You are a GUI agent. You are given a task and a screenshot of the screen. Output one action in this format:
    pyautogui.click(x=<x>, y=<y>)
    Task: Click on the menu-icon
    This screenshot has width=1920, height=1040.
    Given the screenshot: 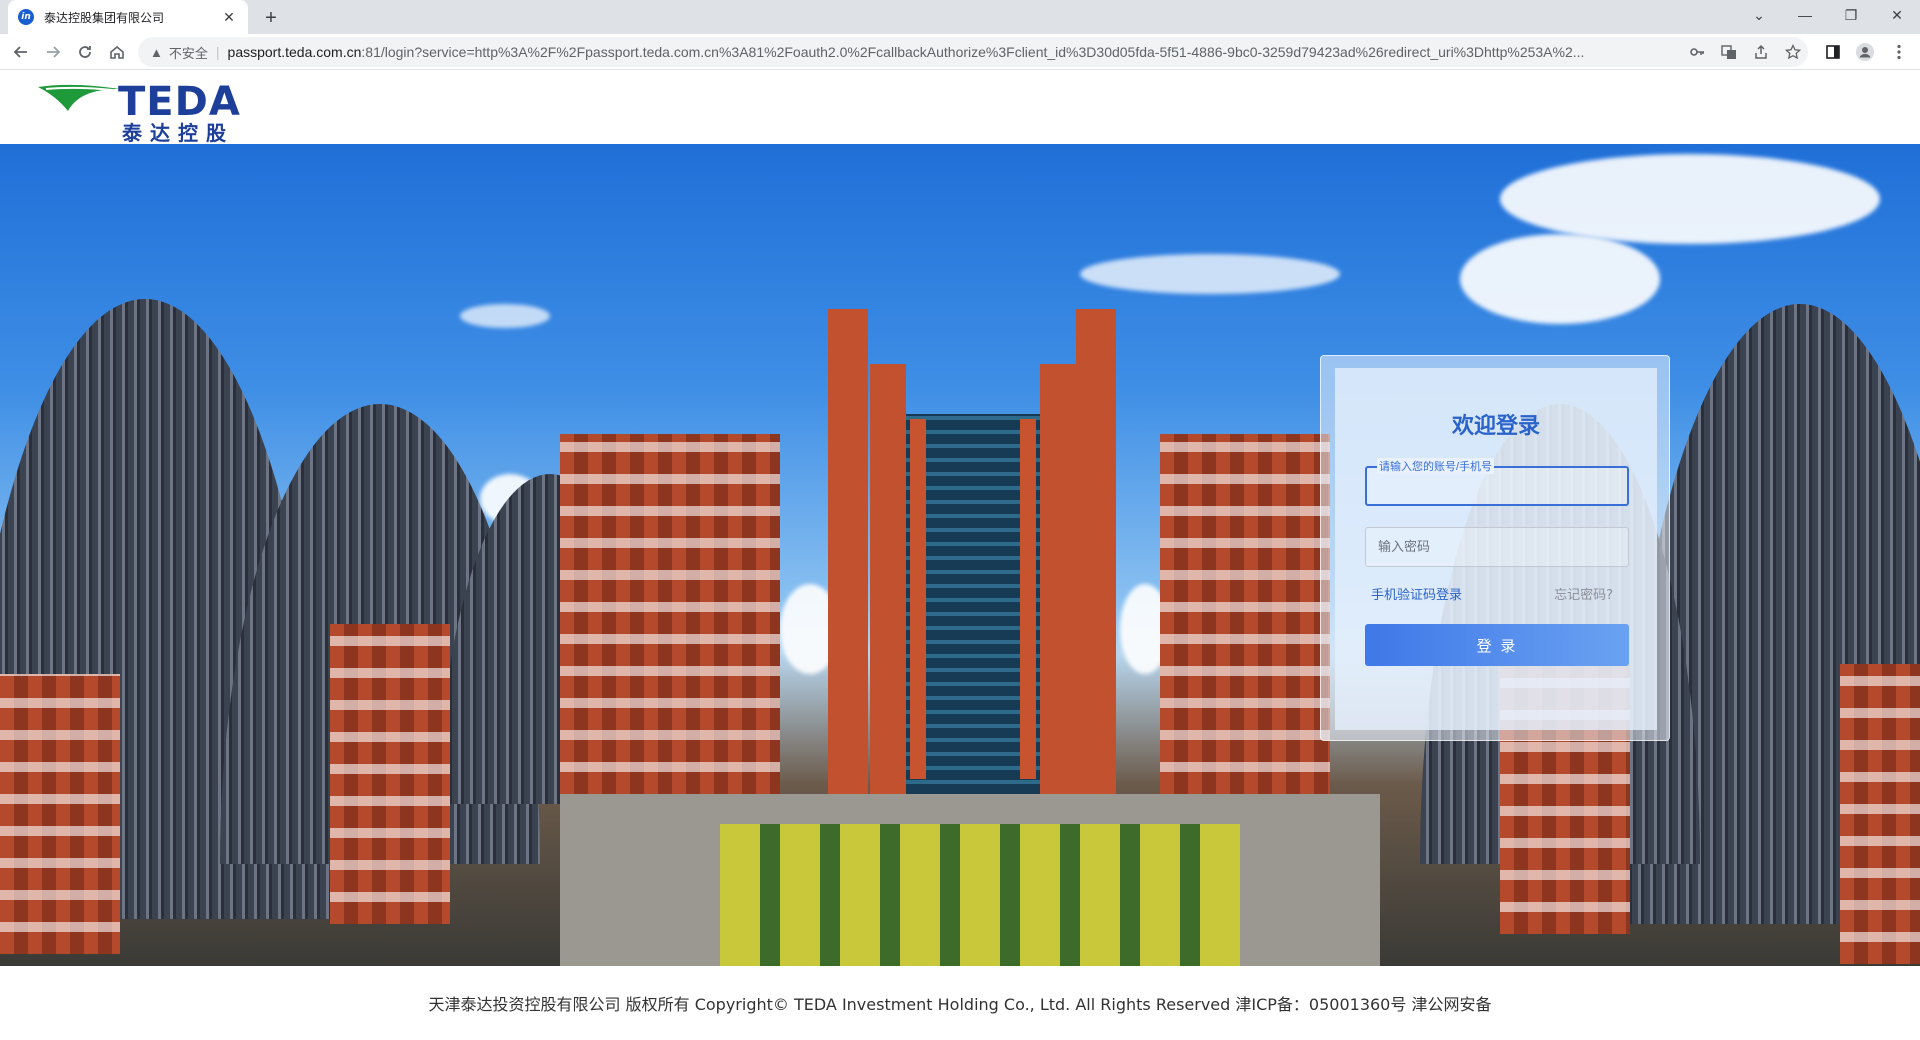 What is the action you would take?
    pyautogui.click(x=1899, y=52)
    